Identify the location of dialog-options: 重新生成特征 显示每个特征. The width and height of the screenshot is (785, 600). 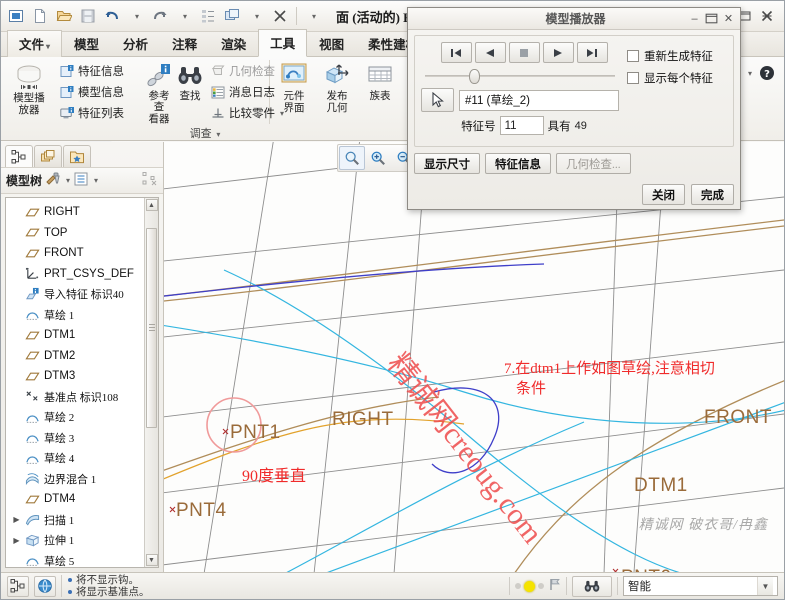
(673, 90).